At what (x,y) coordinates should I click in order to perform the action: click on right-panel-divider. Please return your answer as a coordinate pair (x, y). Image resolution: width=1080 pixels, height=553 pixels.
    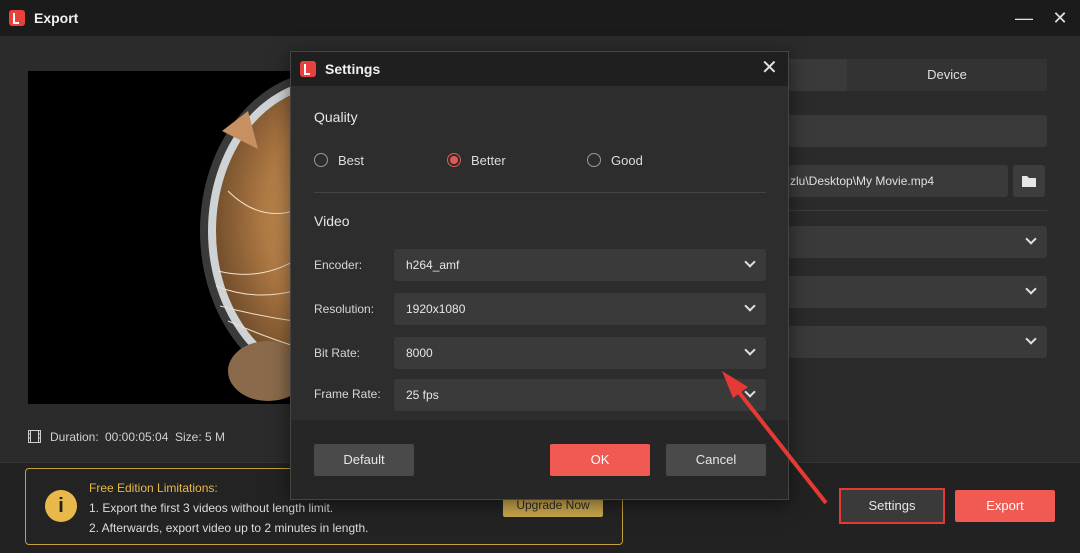
    Looking at the image, I should click on (917, 210).